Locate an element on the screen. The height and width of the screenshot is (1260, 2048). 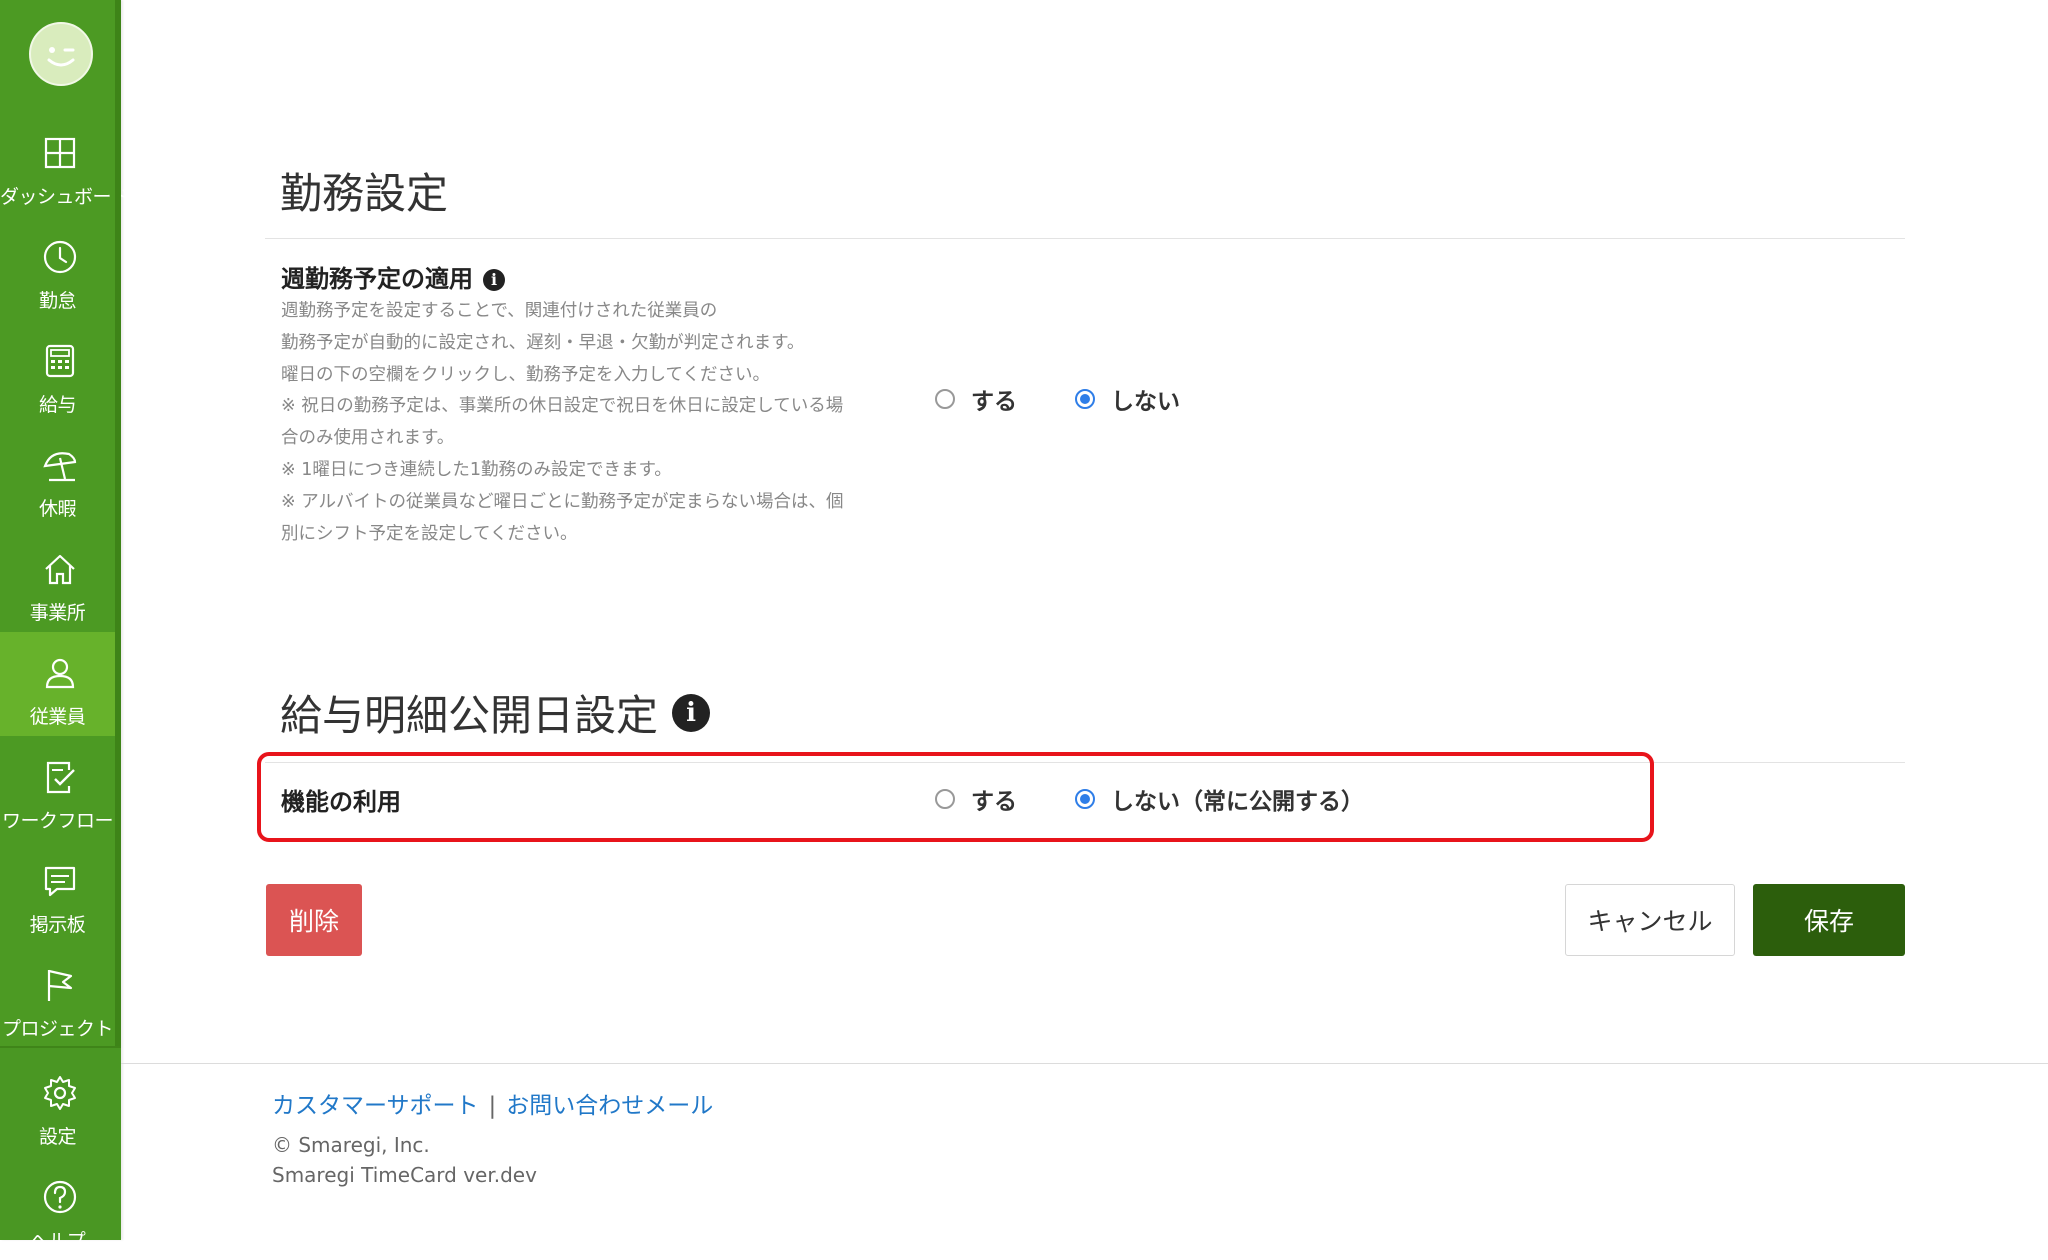
description-line: ※ 祝日の勤務予定は、事業所の休日設定で祝日を休日に設定している場 is located at coordinates (562, 406).